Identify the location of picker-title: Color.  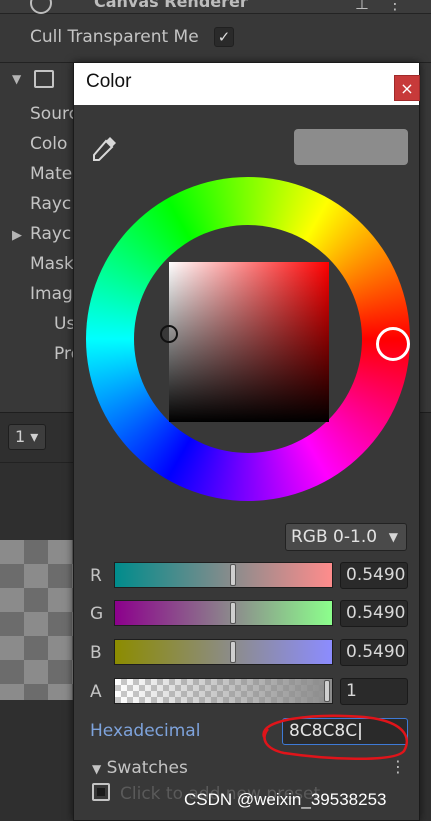
(109, 81).